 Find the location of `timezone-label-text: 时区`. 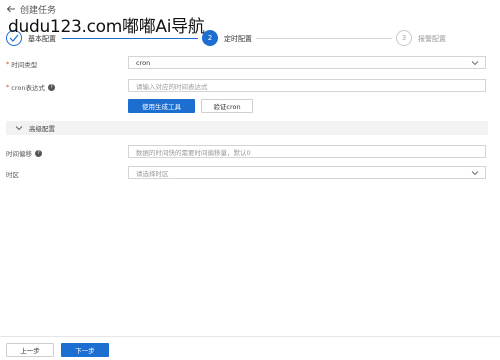

timezone-label-text: 时区 is located at coordinates (12, 175).